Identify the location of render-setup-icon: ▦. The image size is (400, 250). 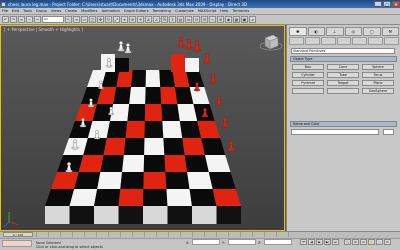
(236, 19).